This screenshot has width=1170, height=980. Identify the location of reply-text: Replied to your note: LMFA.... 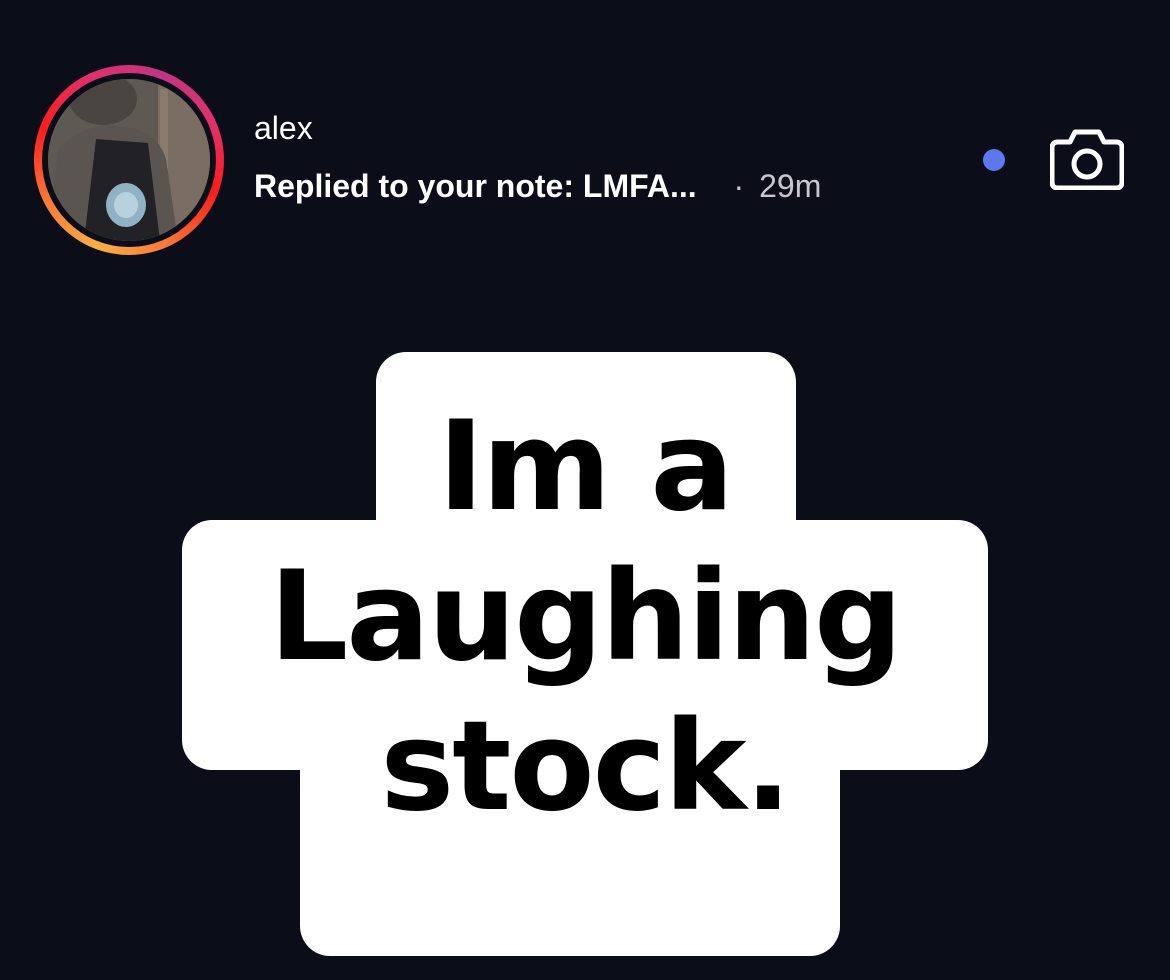
(475, 186).